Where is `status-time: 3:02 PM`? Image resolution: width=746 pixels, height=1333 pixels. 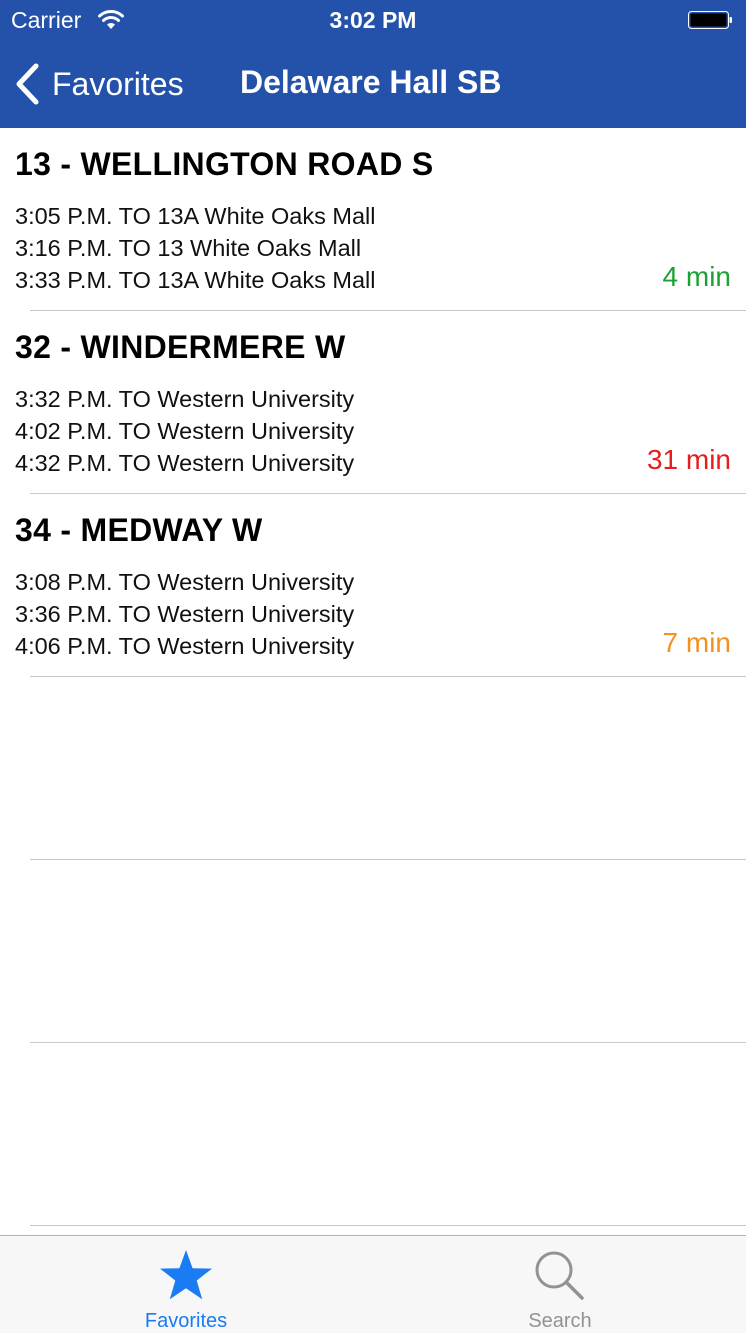 status-time: 3:02 PM is located at coordinates (373, 20).